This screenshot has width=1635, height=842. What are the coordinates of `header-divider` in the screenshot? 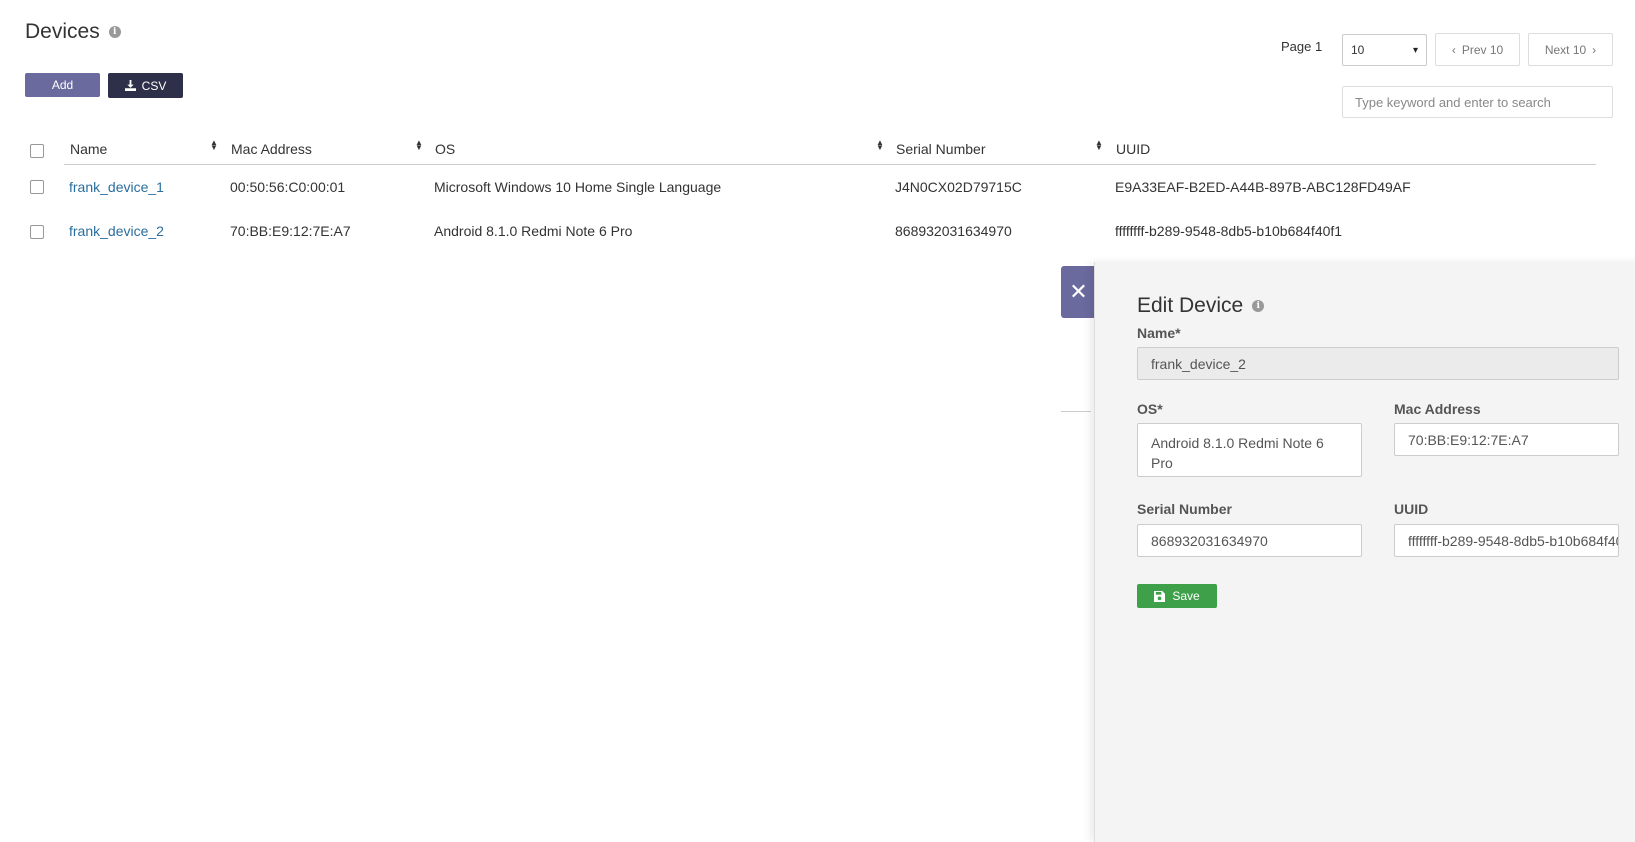 It's located at (830, 164).